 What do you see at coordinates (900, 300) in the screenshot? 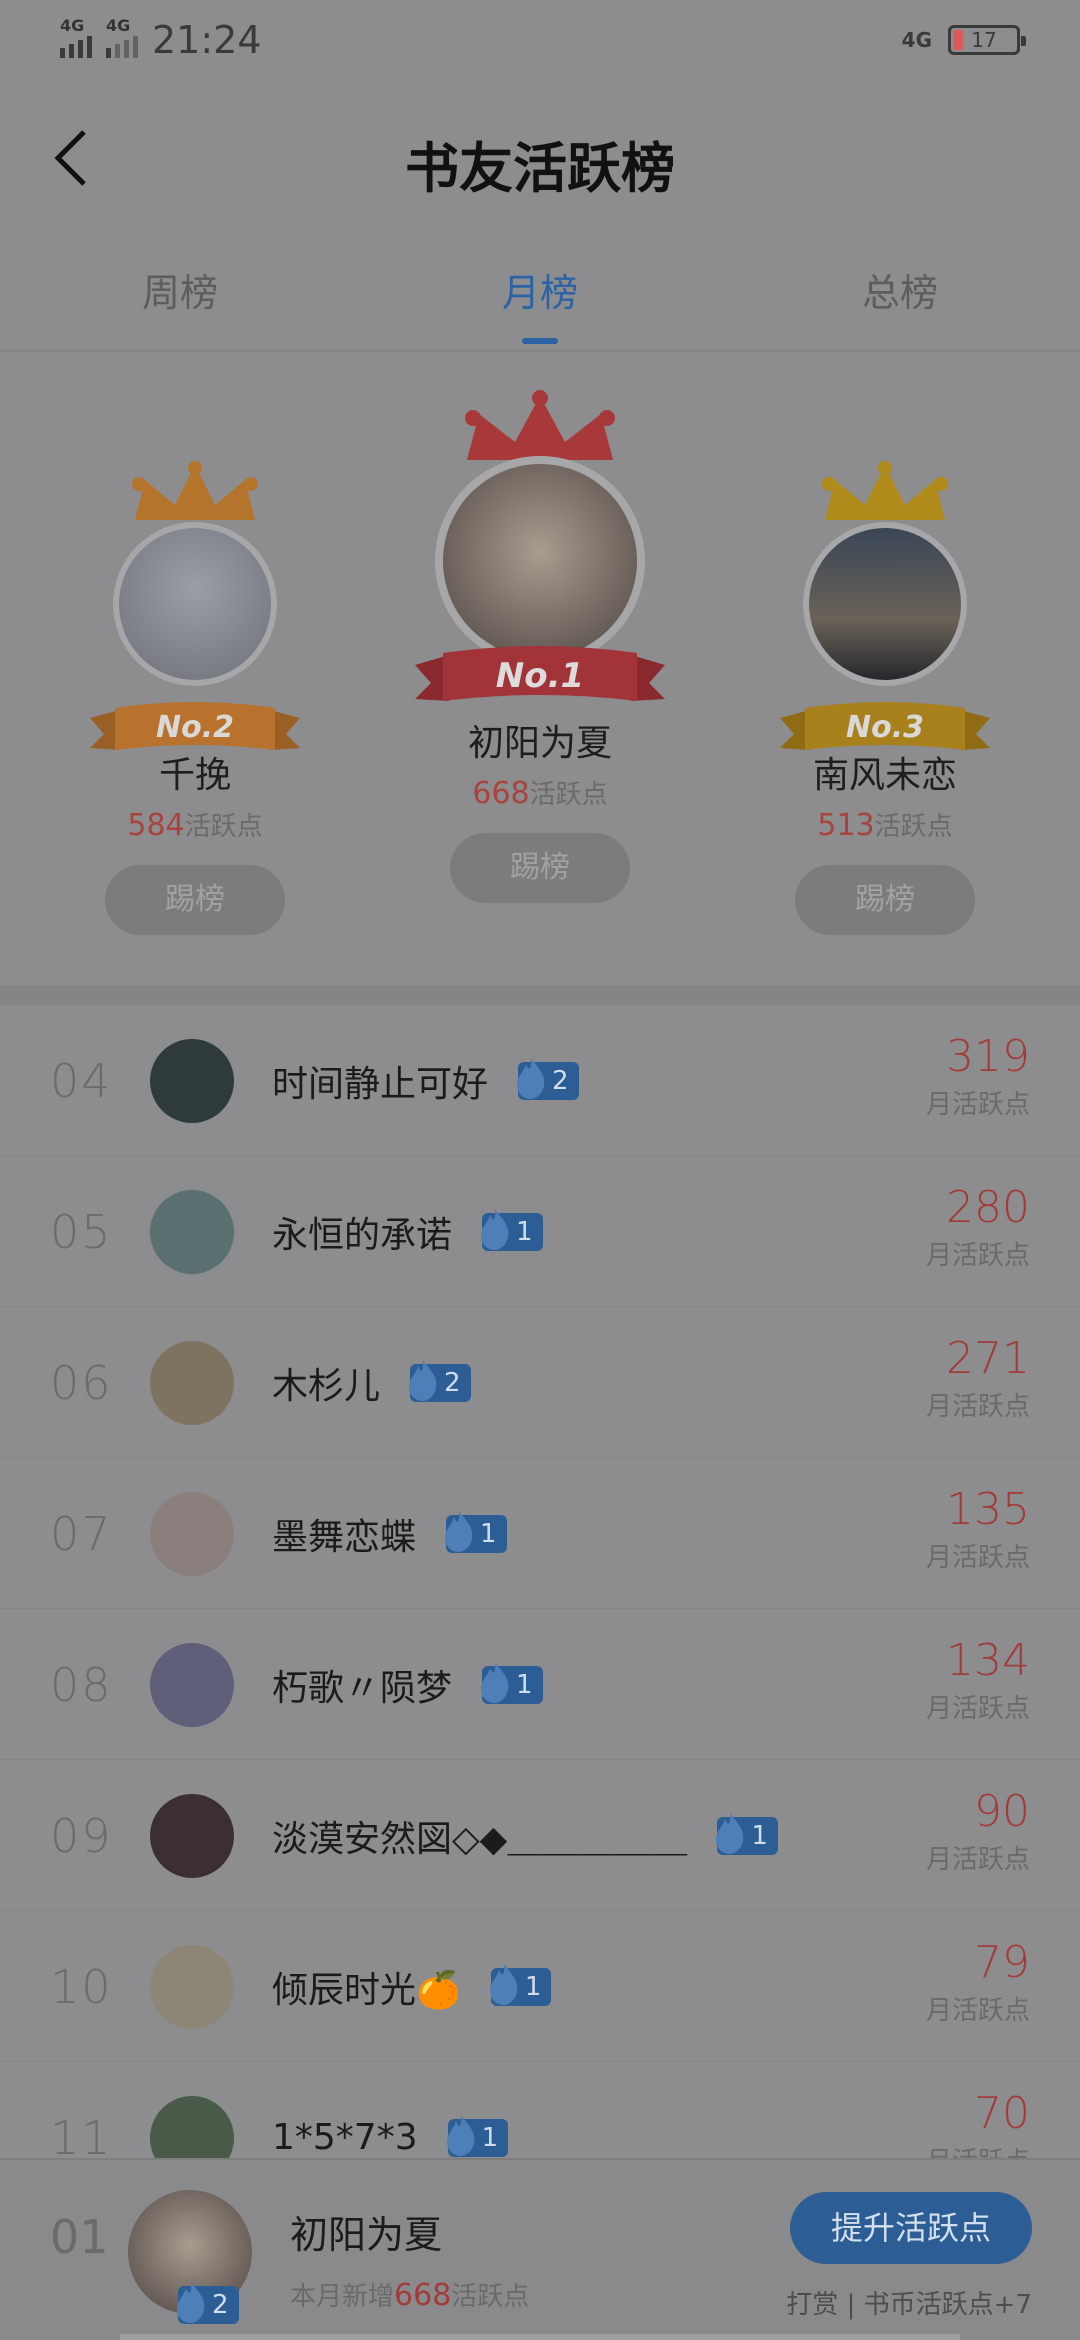
I see `tab-total: 总榜` at bounding box center [900, 300].